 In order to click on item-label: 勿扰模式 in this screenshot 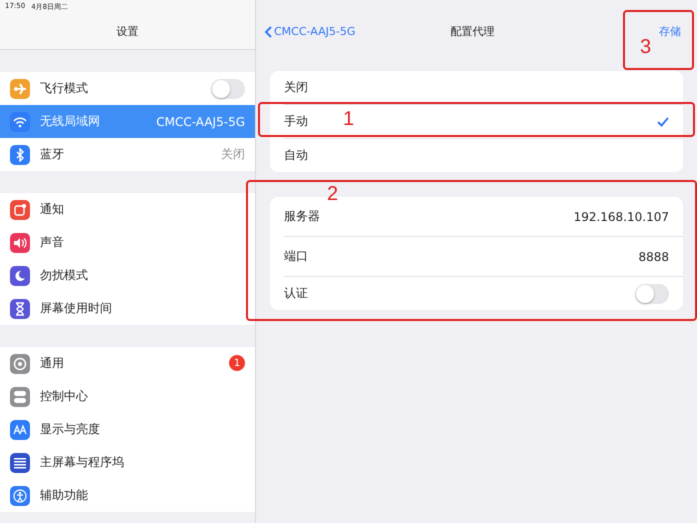, I will do `click(64, 275)`.